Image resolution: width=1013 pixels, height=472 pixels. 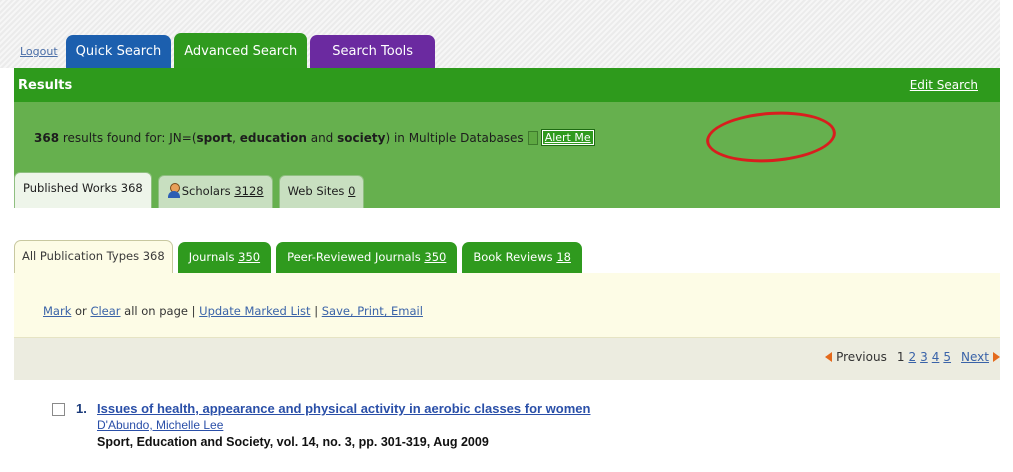 What do you see at coordinates (1006, 236) in the screenshot?
I see `page-edge` at bounding box center [1006, 236].